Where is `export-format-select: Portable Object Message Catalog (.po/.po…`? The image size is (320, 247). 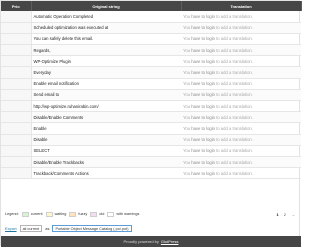 export-format-select: Portable Object Message Catalog (.po/.po… is located at coordinates (92, 228).